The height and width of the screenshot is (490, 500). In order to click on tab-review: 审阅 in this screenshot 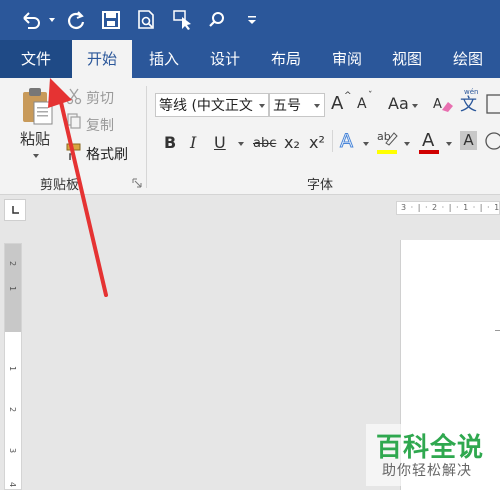, I will do `click(347, 59)`.